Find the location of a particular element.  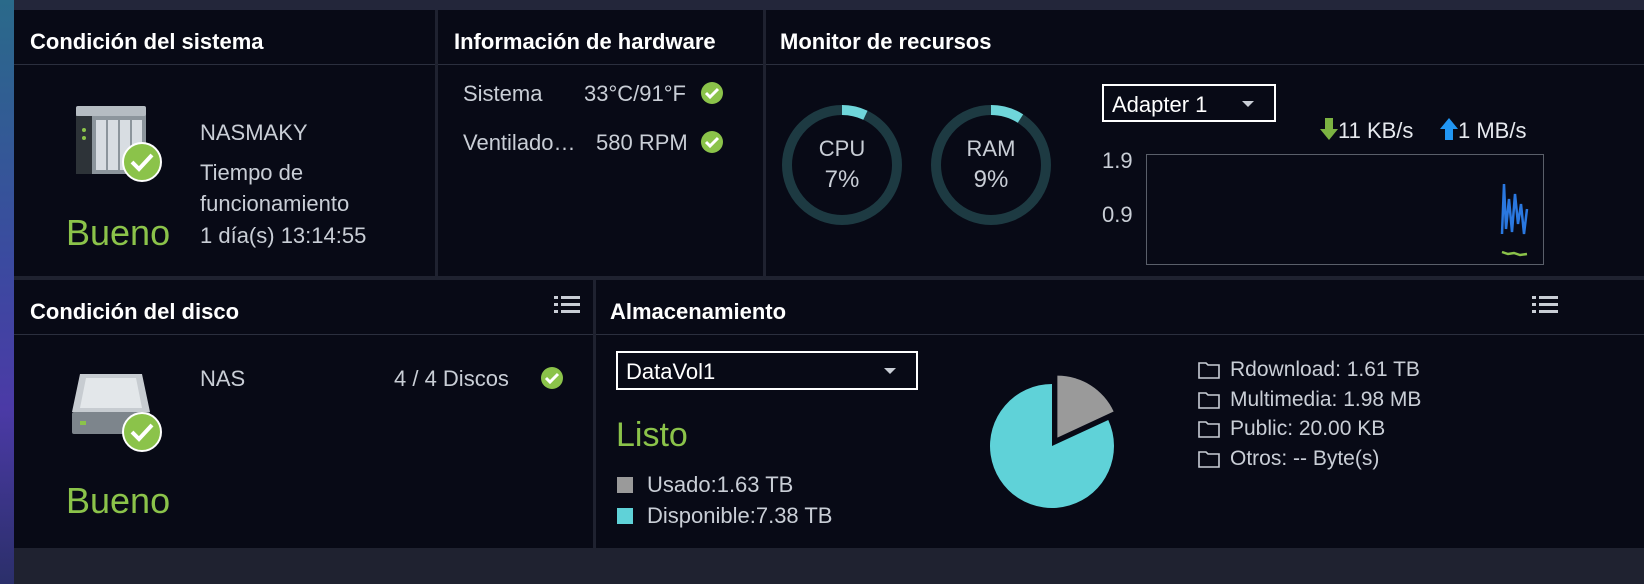

adapter-select-value: Adapter 1 is located at coordinates (1160, 104).